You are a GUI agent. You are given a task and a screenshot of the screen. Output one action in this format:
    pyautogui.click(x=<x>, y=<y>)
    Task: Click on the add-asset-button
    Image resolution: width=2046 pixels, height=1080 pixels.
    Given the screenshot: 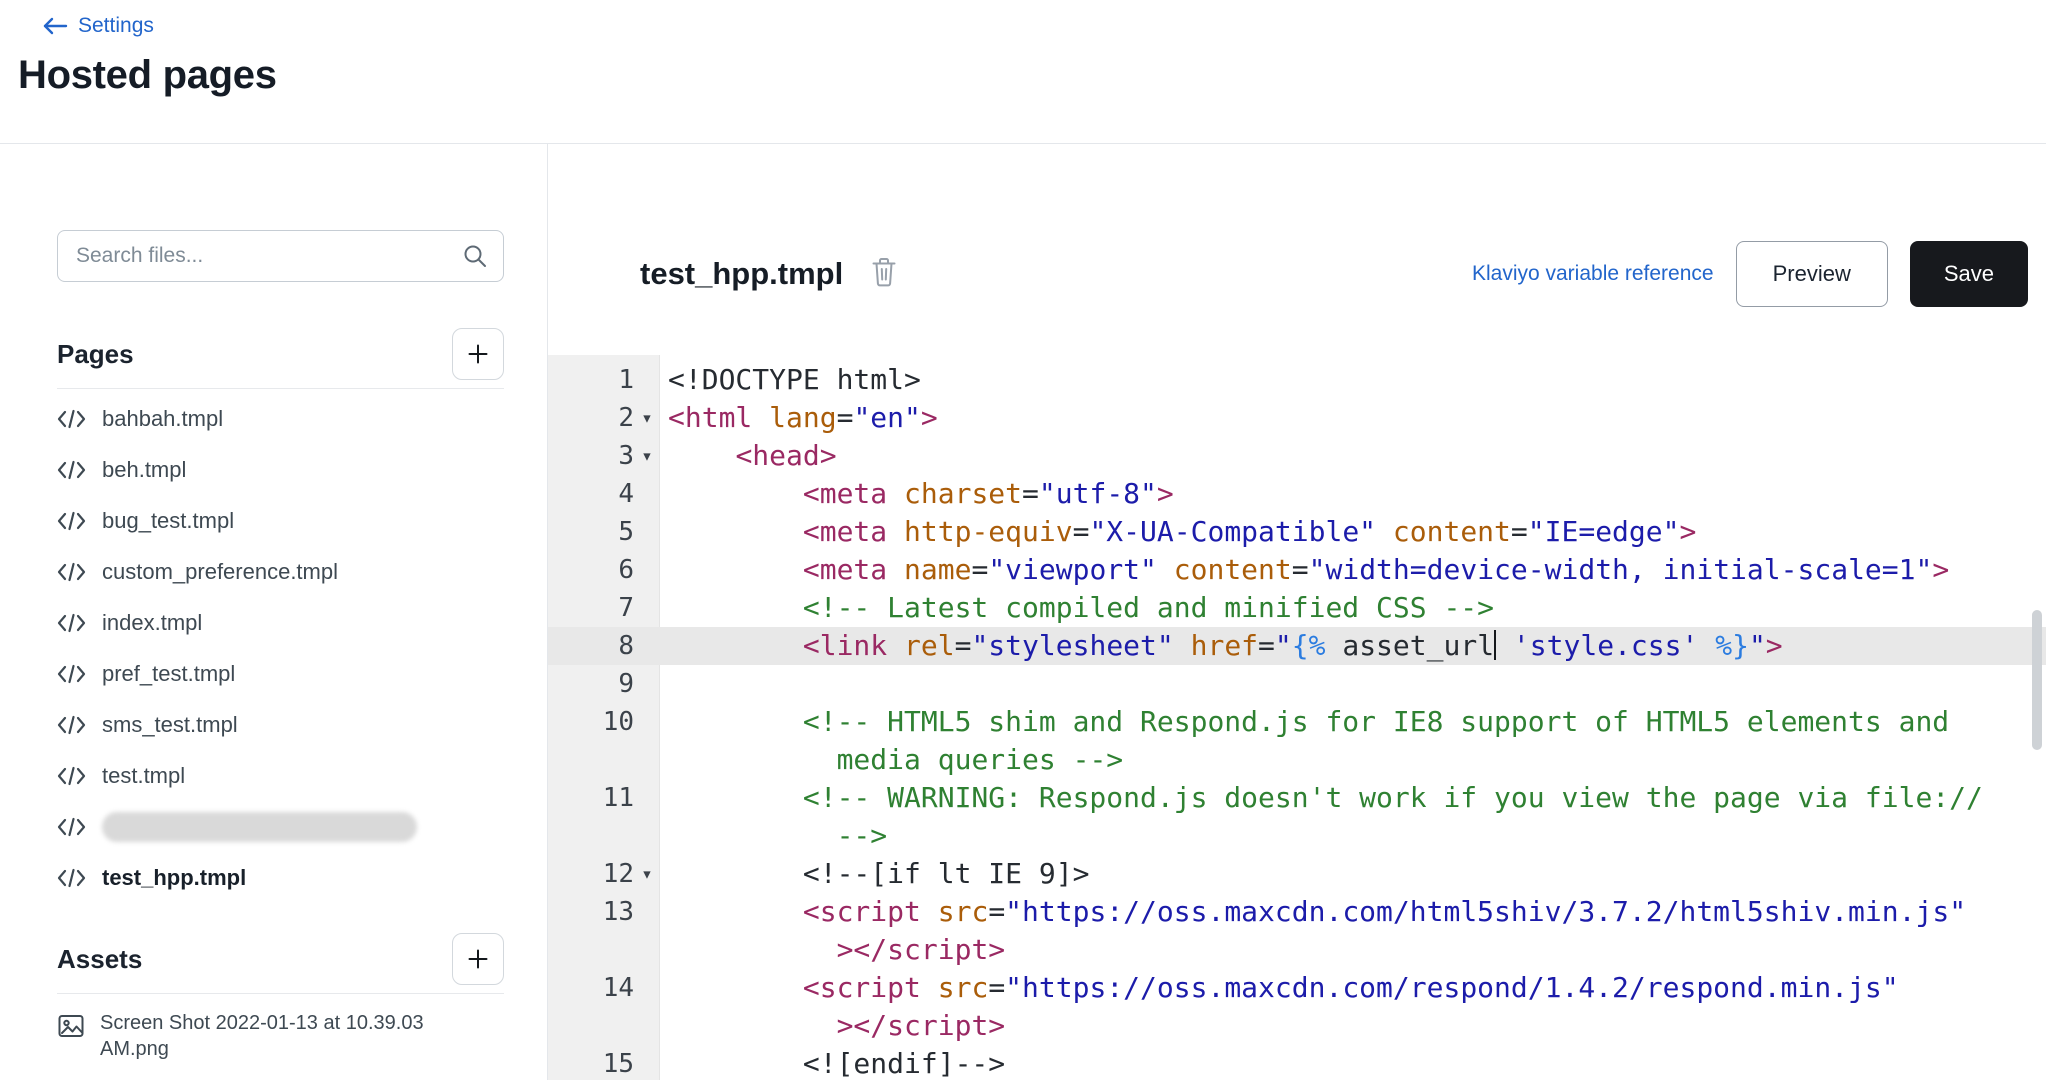 What is the action you would take?
    pyautogui.click(x=478, y=959)
    